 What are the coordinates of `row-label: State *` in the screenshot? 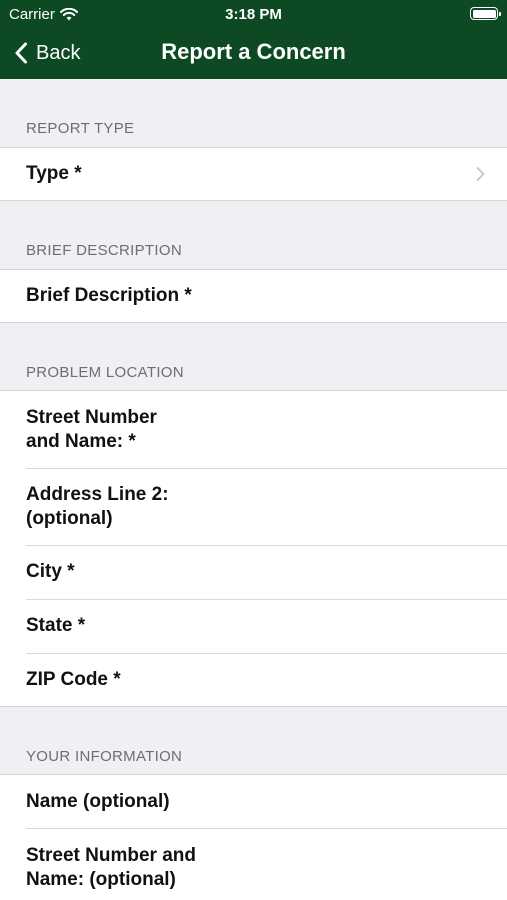 It's located at (56, 625).